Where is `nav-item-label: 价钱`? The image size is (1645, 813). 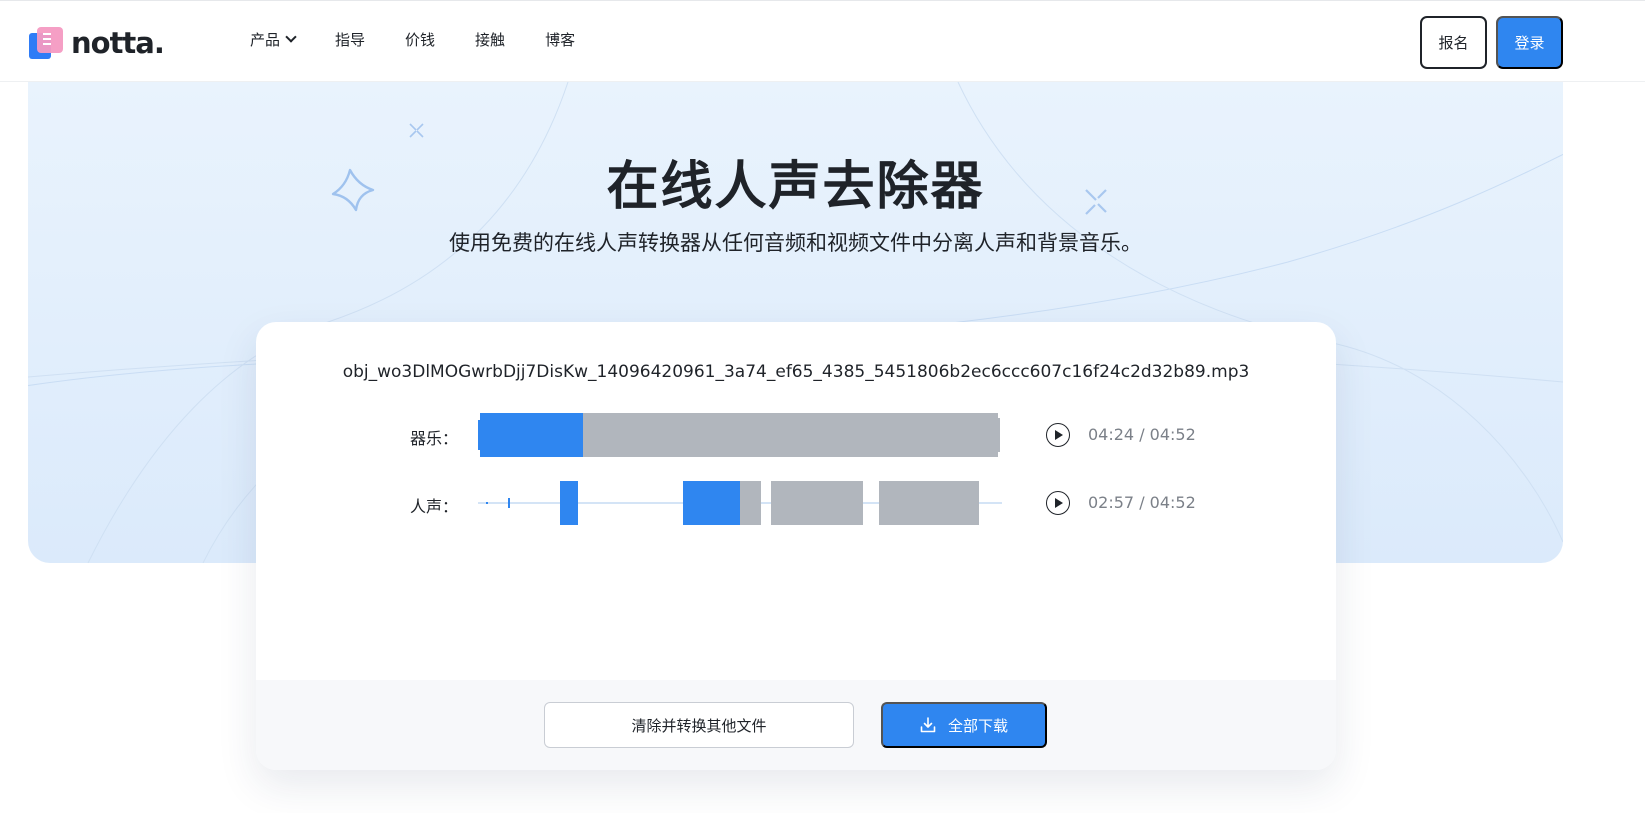 nav-item-label: 价钱 is located at coordinates (420, 40).